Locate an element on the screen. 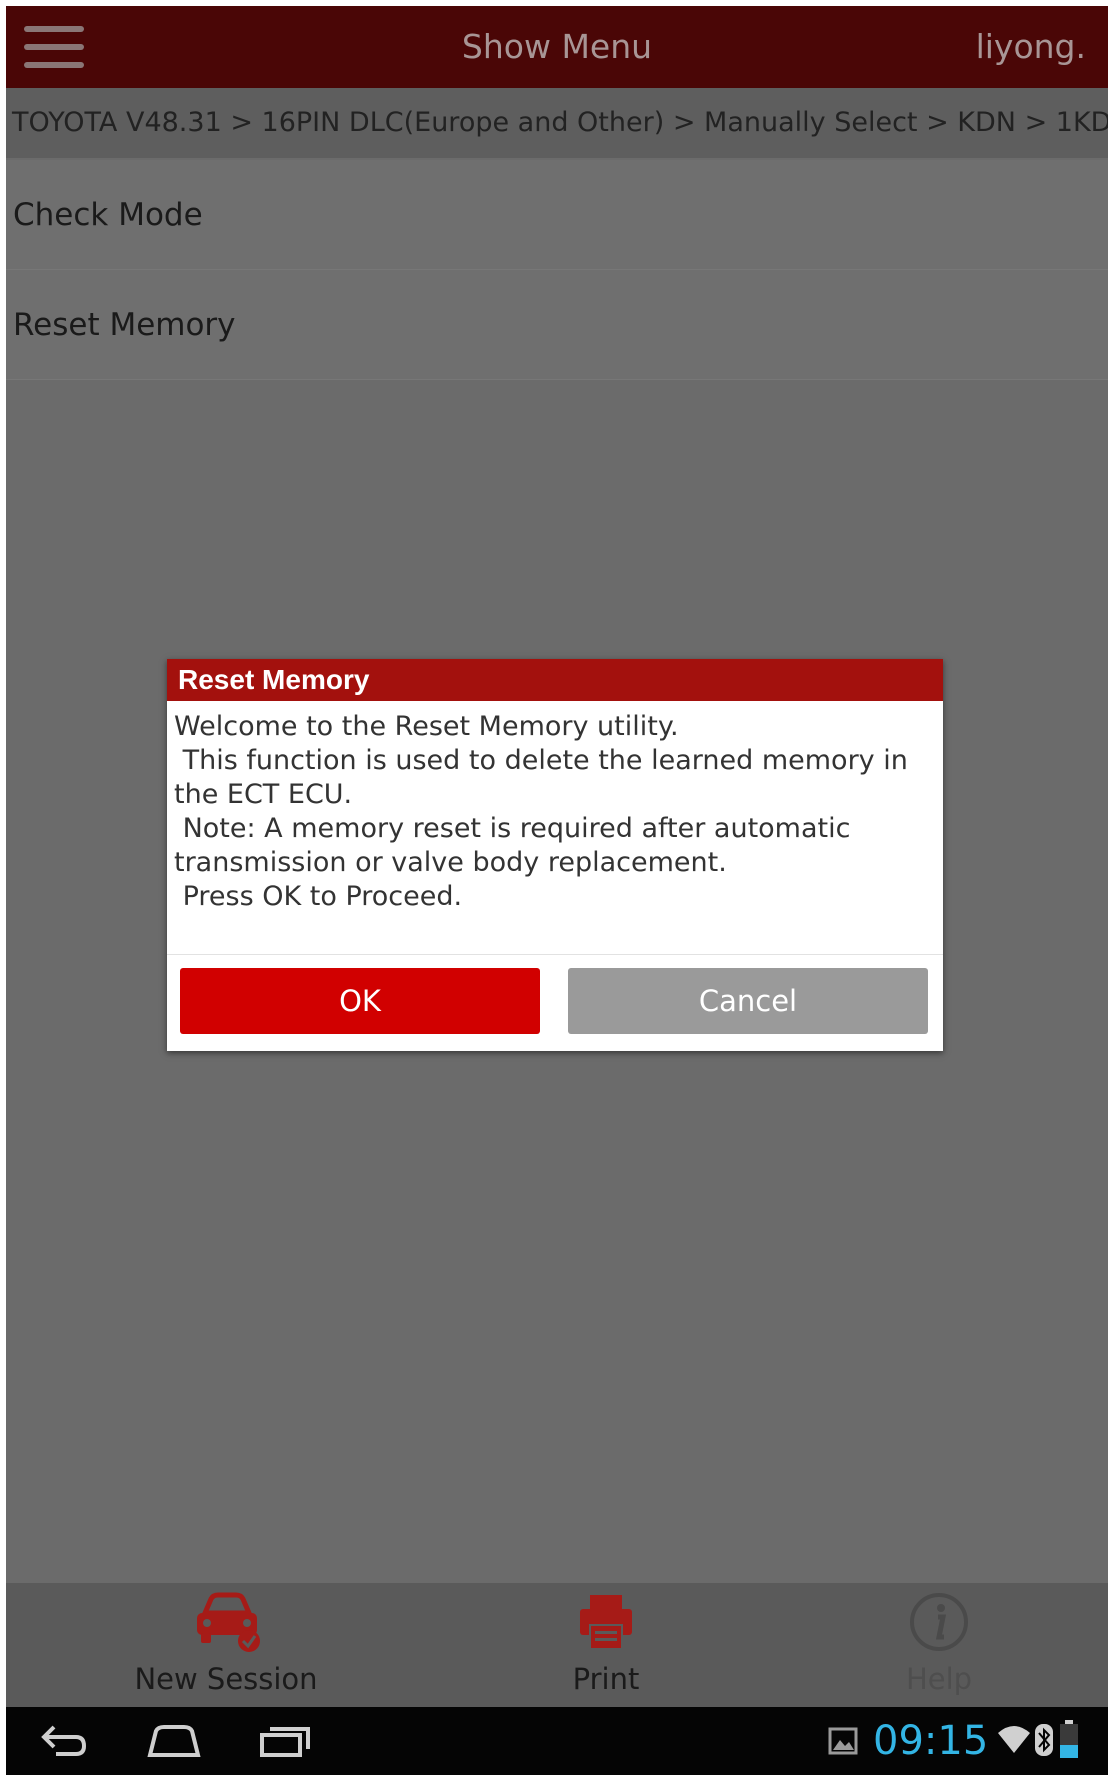  help-button: Help is located at coordinates (939, 1645).